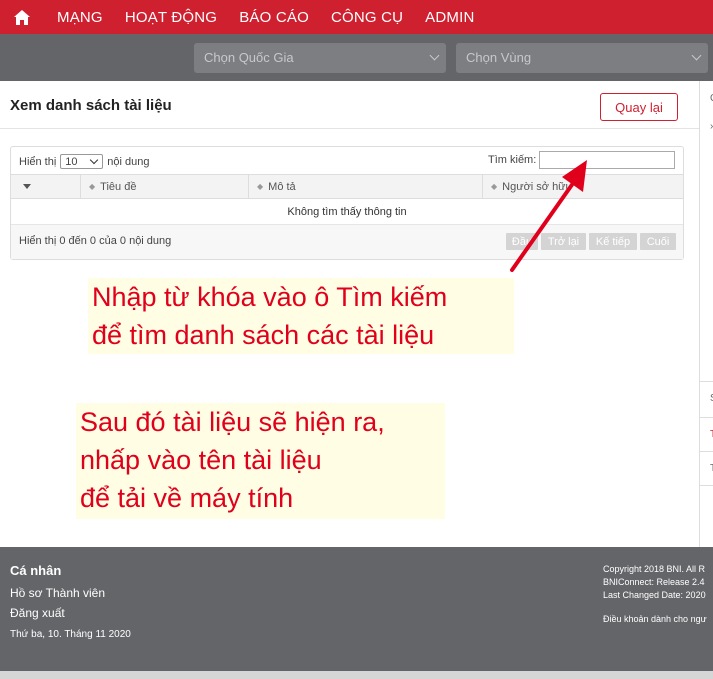 This screenshot has width=713, height=679. I want to click on page-length-value: 10, so click(71, 161).